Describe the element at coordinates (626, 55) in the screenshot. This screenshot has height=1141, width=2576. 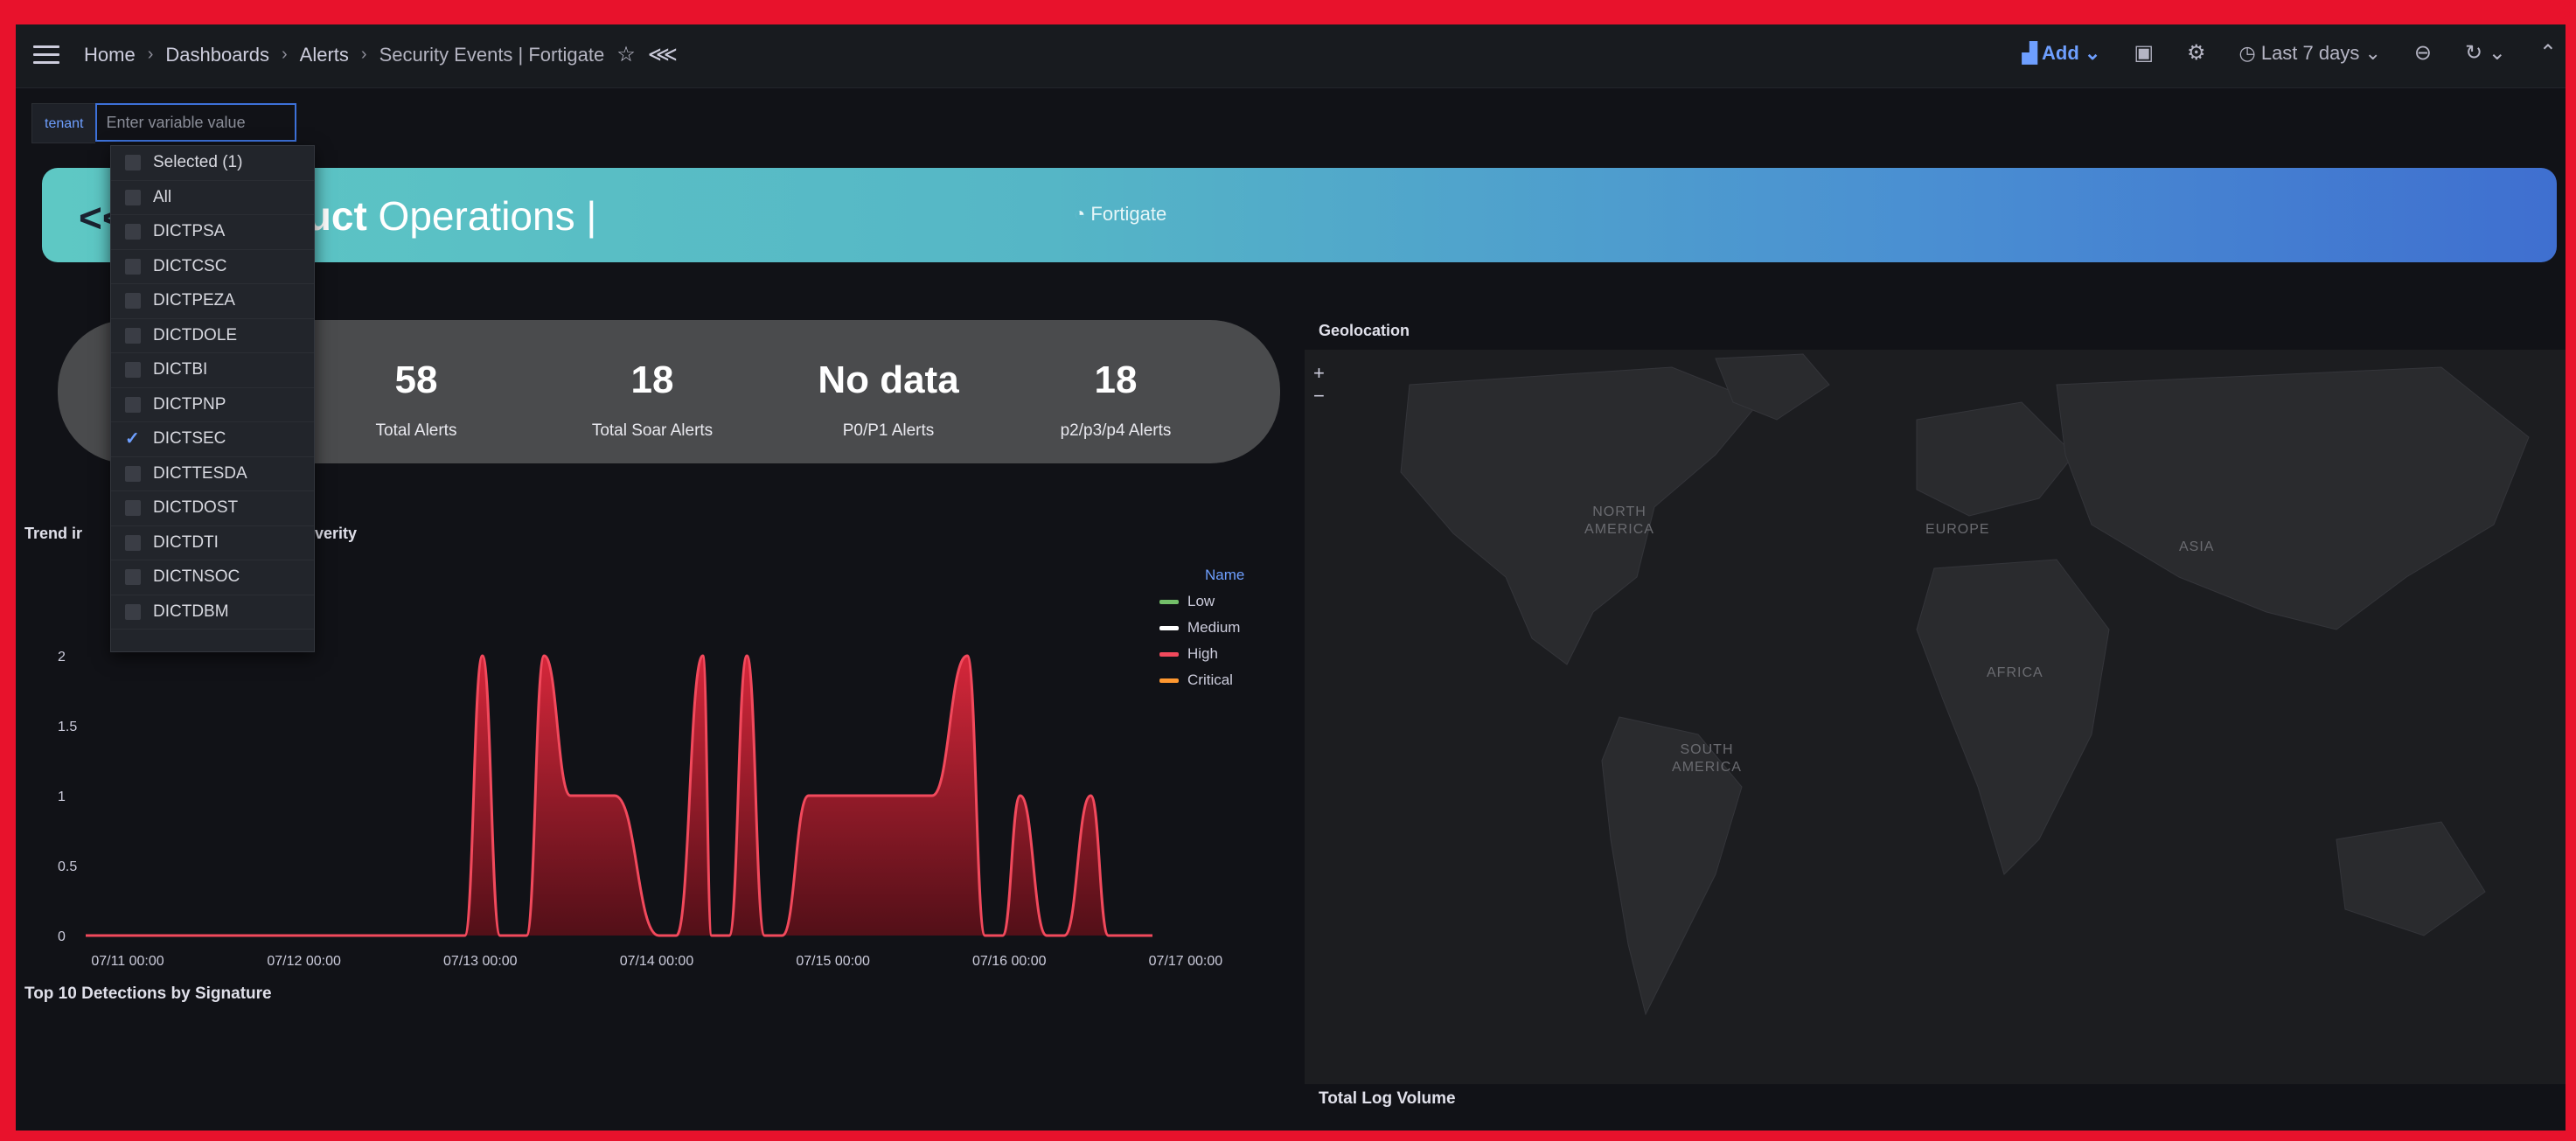
I see `star-icon: ☆` at that location.